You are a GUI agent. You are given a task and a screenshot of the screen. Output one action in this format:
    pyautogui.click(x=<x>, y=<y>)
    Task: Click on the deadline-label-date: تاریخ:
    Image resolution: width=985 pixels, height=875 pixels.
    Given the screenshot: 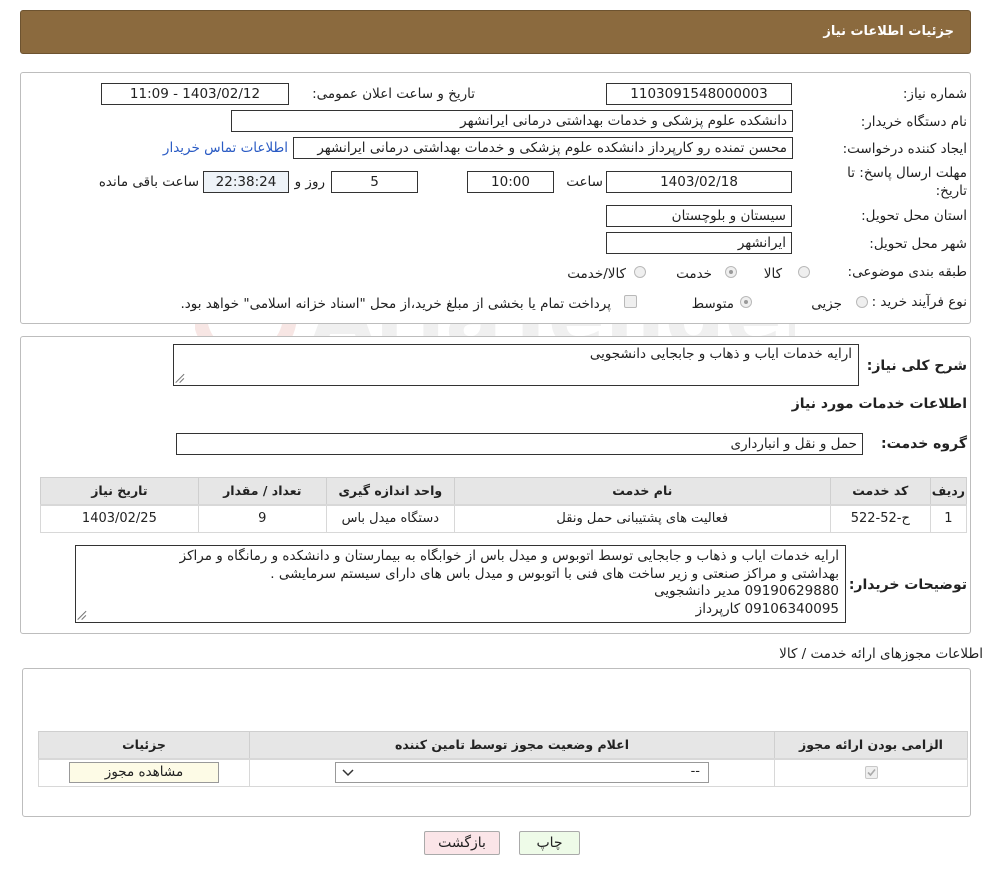 What is the action you would take?
    pyautogui.click(x=951, y=191)
    